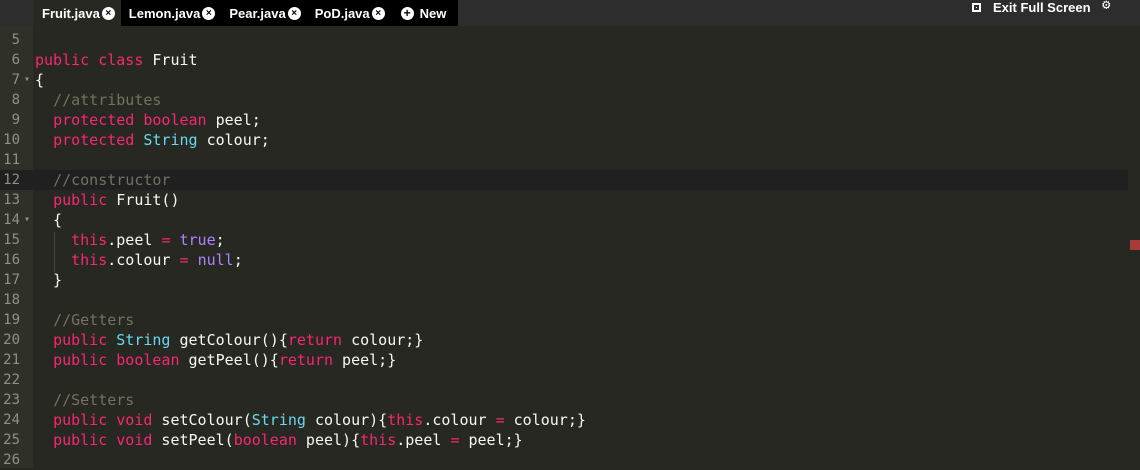 The image size is (1140, 470). What do you see at coordinates (564, 120) in the screenshot?
I see `code-line: 9 protected boolean peel;` at bounding box center [564, 120].